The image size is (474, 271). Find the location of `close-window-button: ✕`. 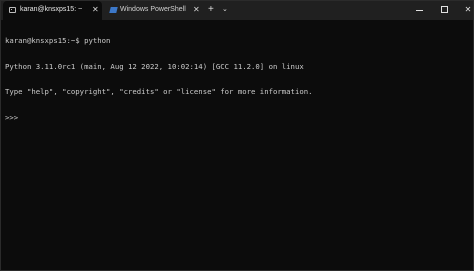

close-window-button: ✕ is located at coordinates (467, 10).